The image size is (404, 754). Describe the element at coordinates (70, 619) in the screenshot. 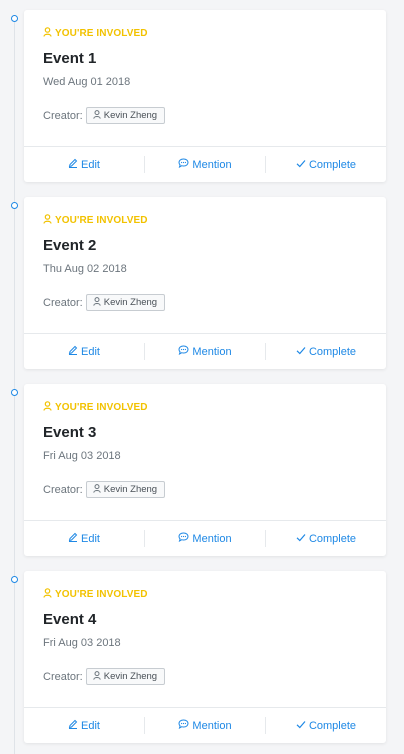

I see `event-title: Event 4` at that location.